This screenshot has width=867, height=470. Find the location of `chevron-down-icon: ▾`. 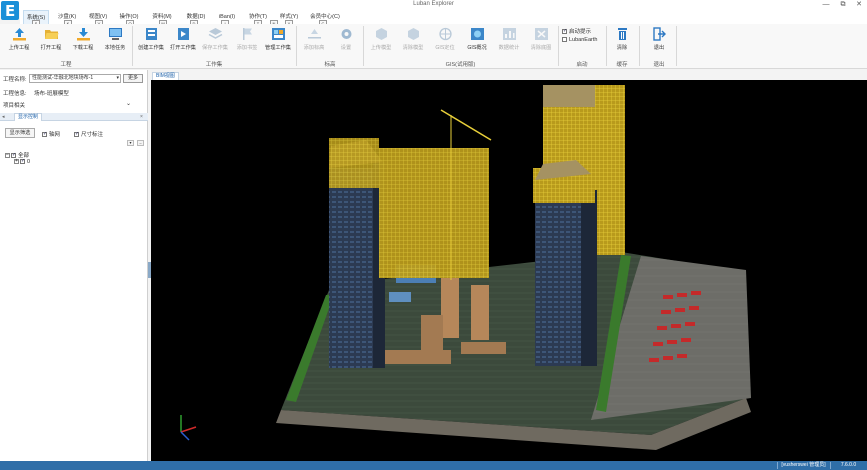

chevron-down-icon: ▾ is located at coordinates (117, 78).